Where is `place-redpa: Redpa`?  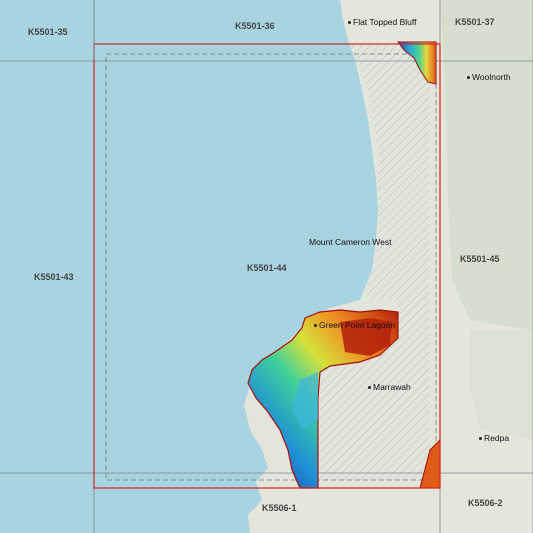 place-redpa: Redpa is located at coordinates (494, 438).